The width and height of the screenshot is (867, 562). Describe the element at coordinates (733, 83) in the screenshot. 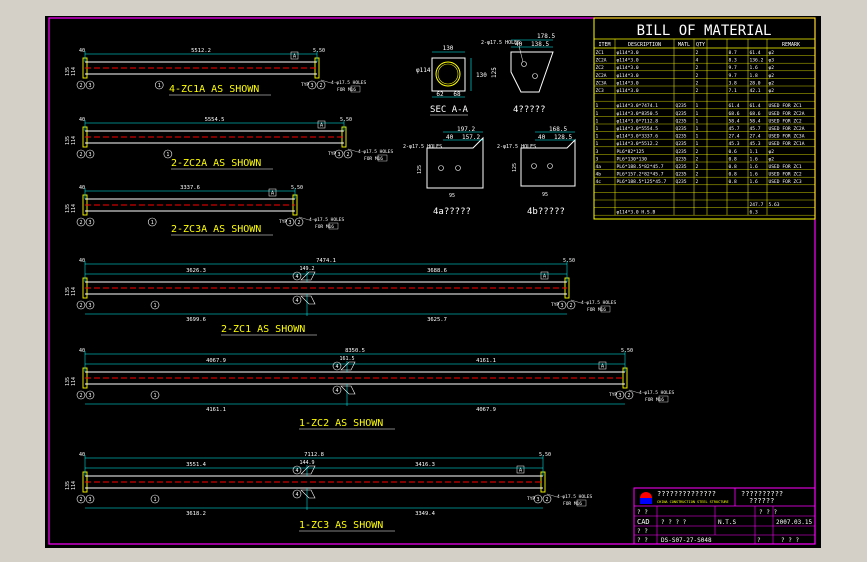

I see `bom-cell: 3.8` at that location.